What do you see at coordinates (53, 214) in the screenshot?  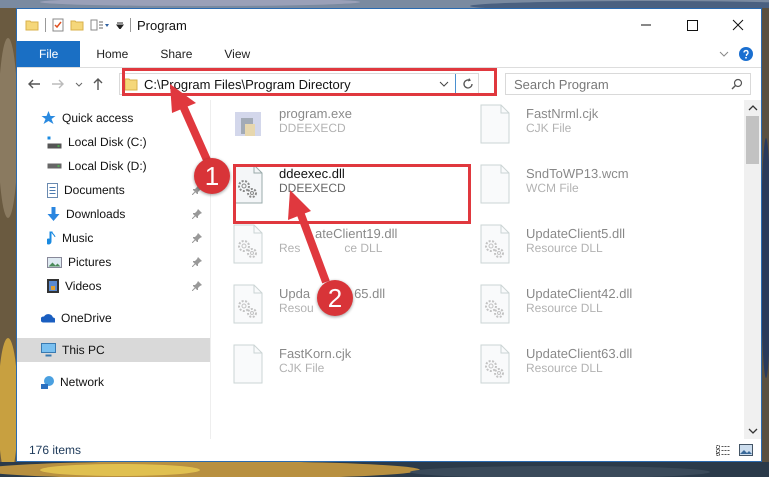 I see `download-icon` at bounding box center [53, 214].